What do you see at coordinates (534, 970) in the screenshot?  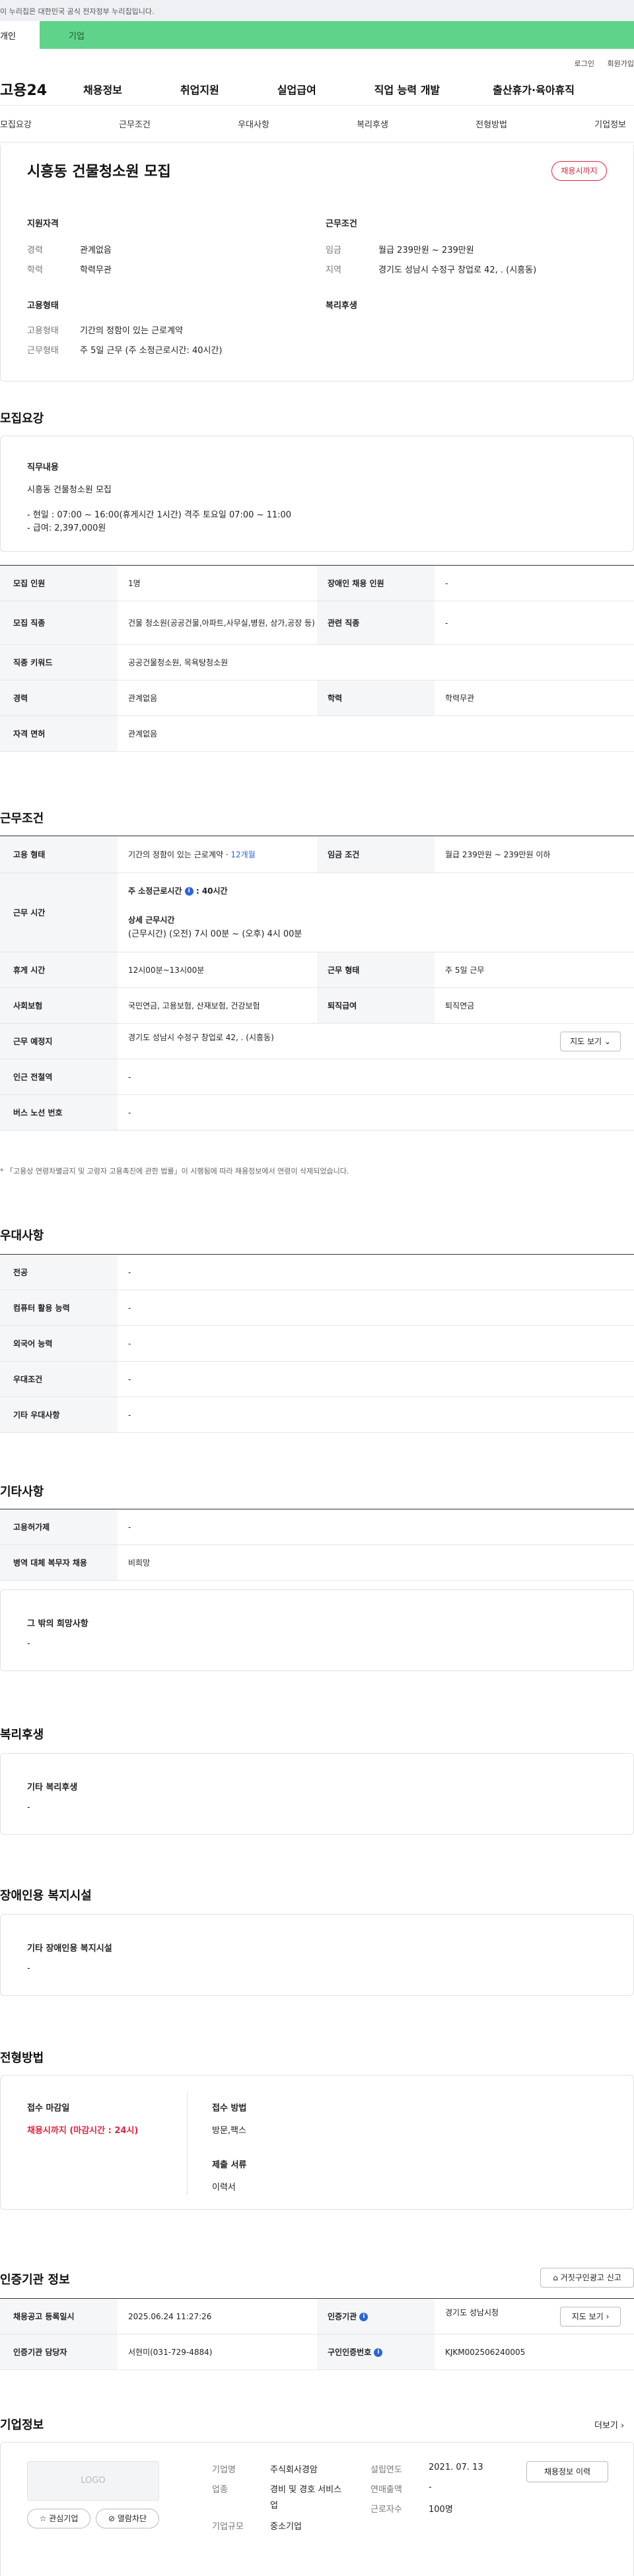 I see `cell-value: 주 5일 근무` at bounding box center [534, 970].